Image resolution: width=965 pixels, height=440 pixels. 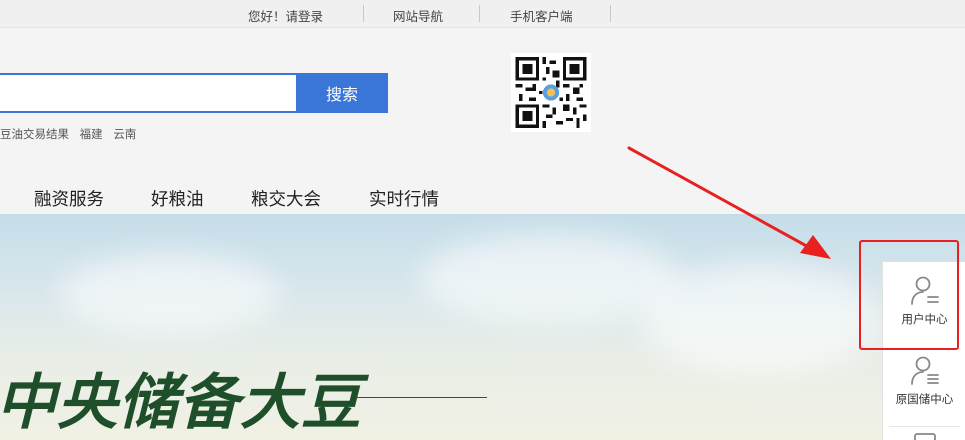 What do you see at coordinates (924, 399) in the screenshot?
I see `side-item-label: 原国储中心` at bounding box center [924, 399].